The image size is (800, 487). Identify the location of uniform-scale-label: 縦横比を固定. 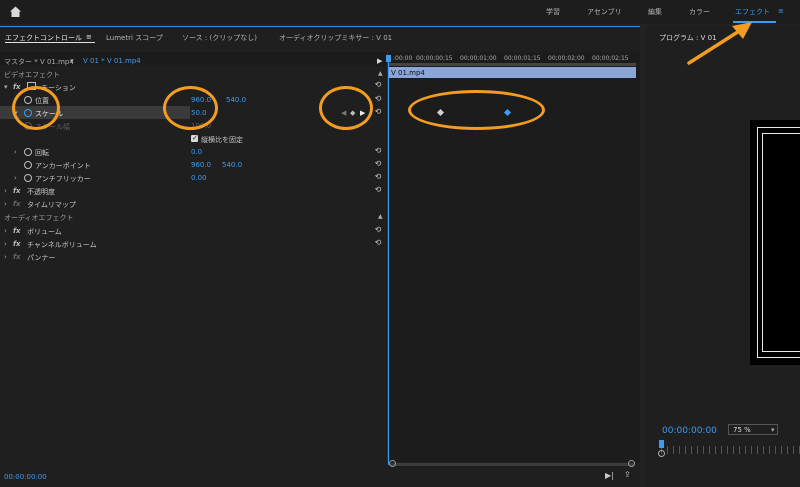
(222, 140).